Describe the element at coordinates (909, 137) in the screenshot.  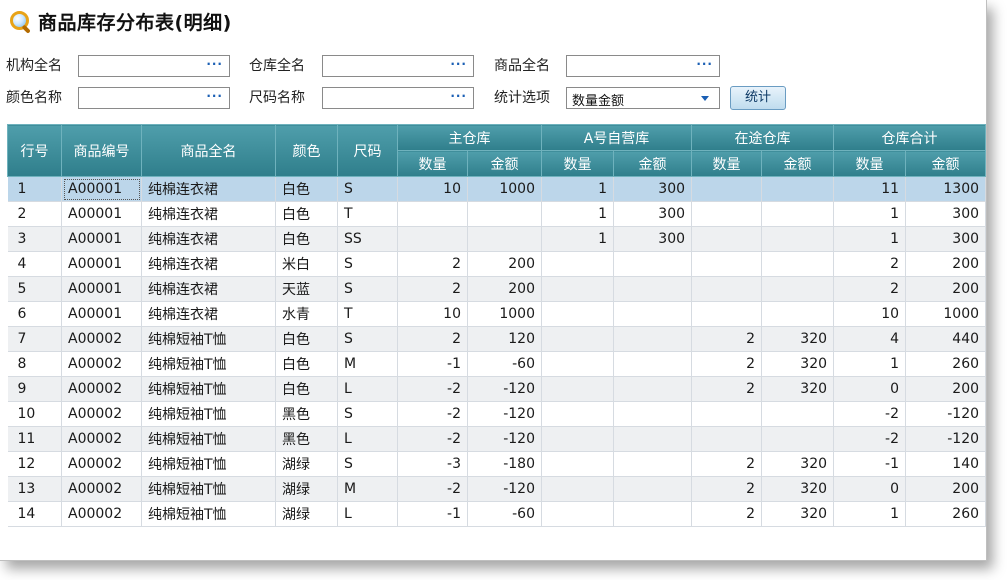
I see `header-group-total: 仓库合计` at that location.